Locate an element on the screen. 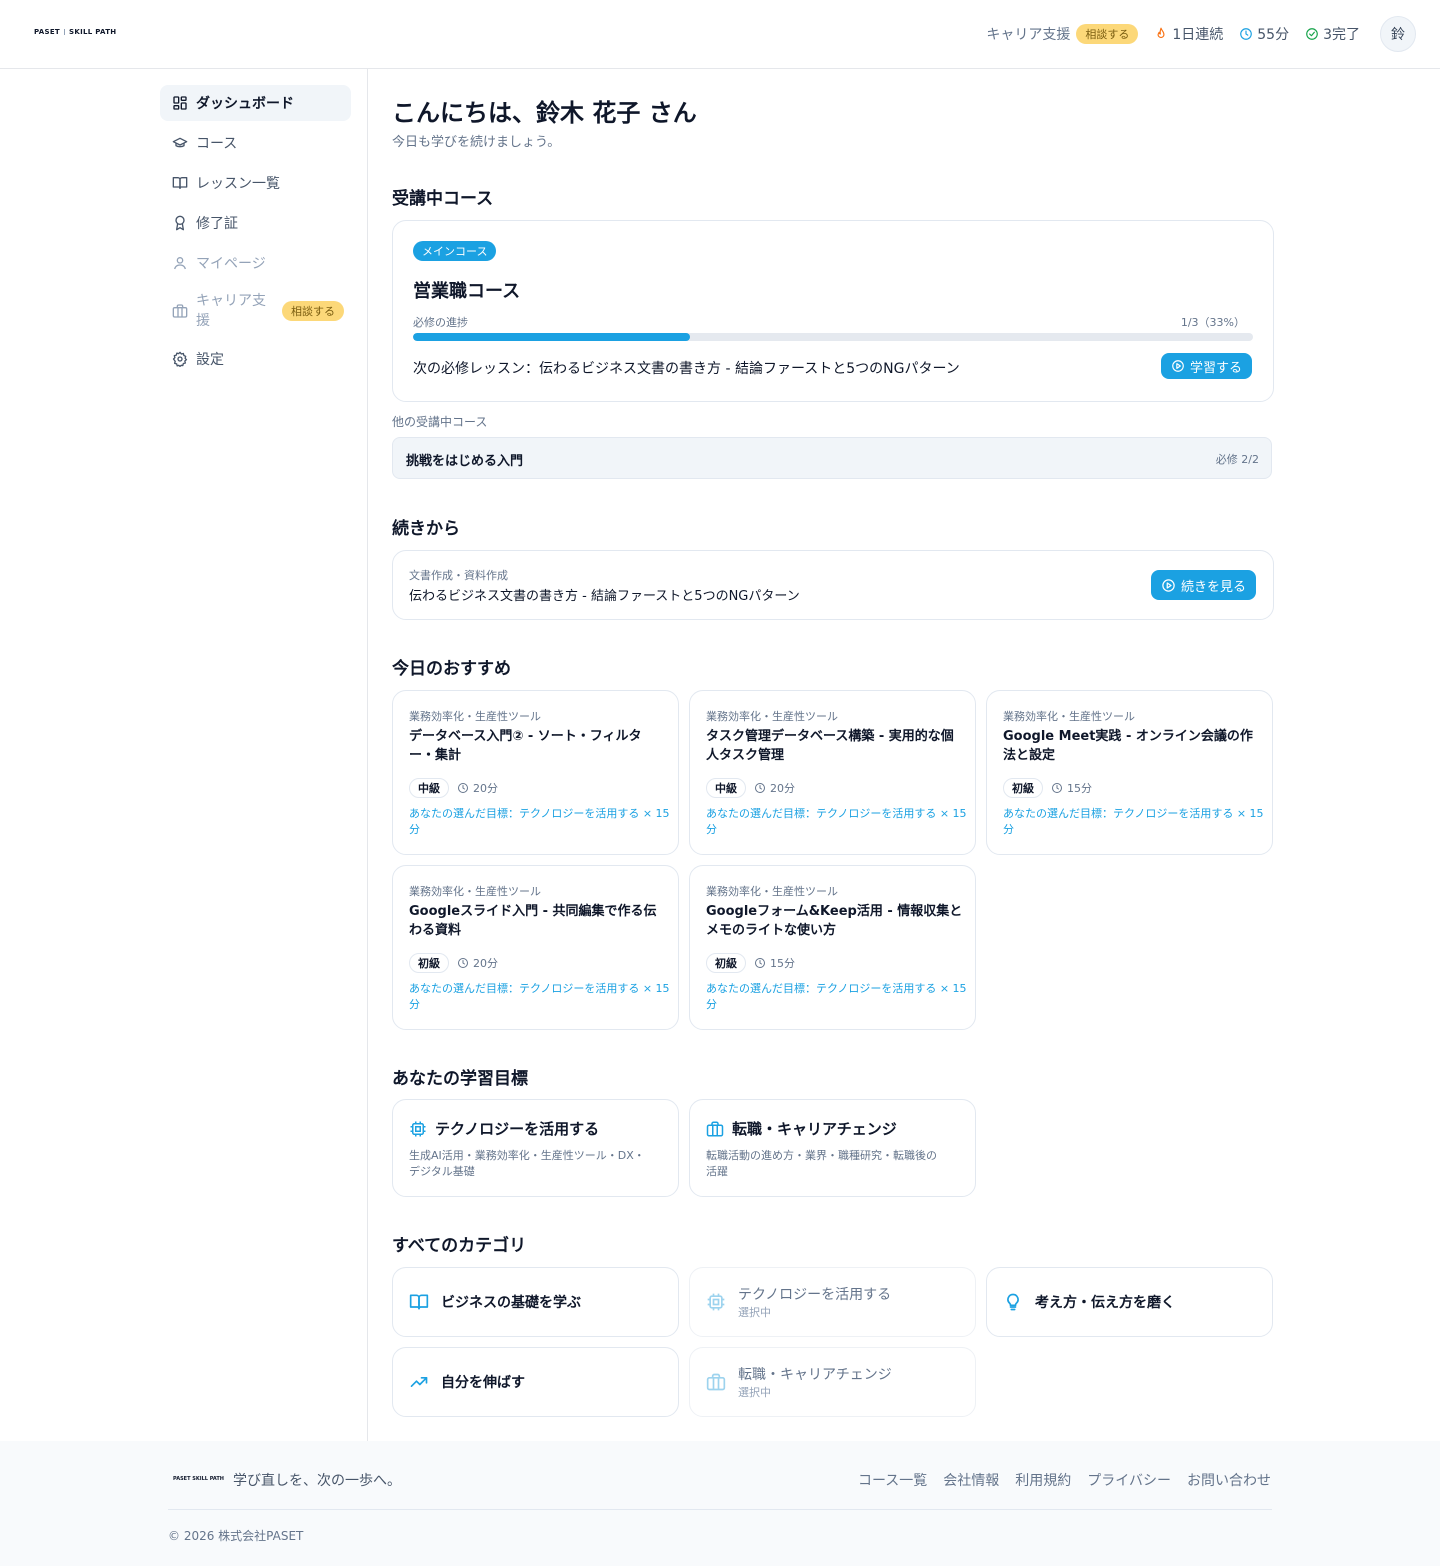  footer-link-courses: コース一覧 is located at coordinates (892, 1480).